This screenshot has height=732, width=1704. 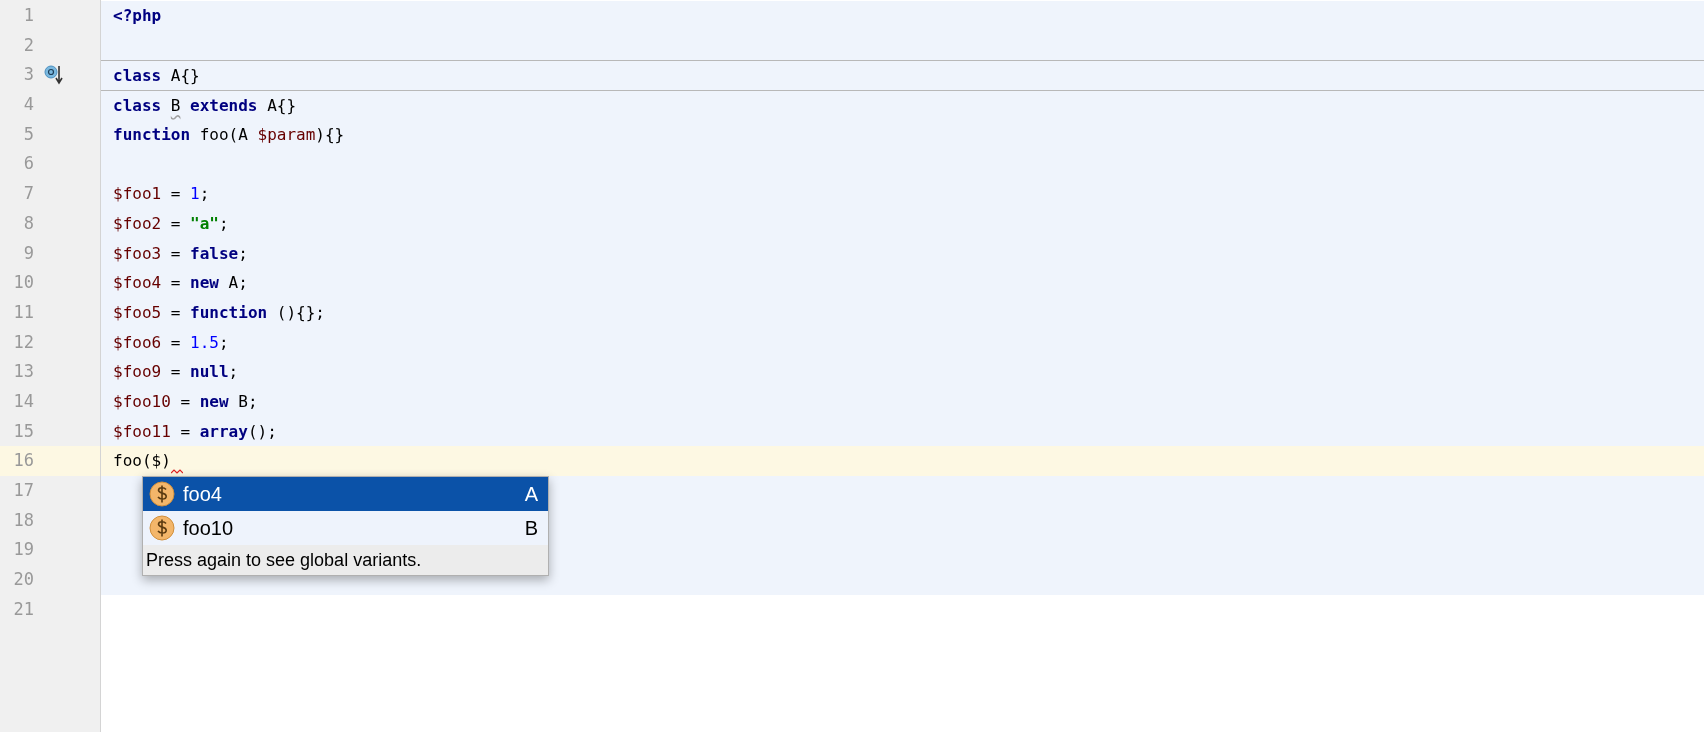 What do you see at coordinates (28, 75) in the screenshot?
I see `line-number: 3` at bounding box center [28, 75].